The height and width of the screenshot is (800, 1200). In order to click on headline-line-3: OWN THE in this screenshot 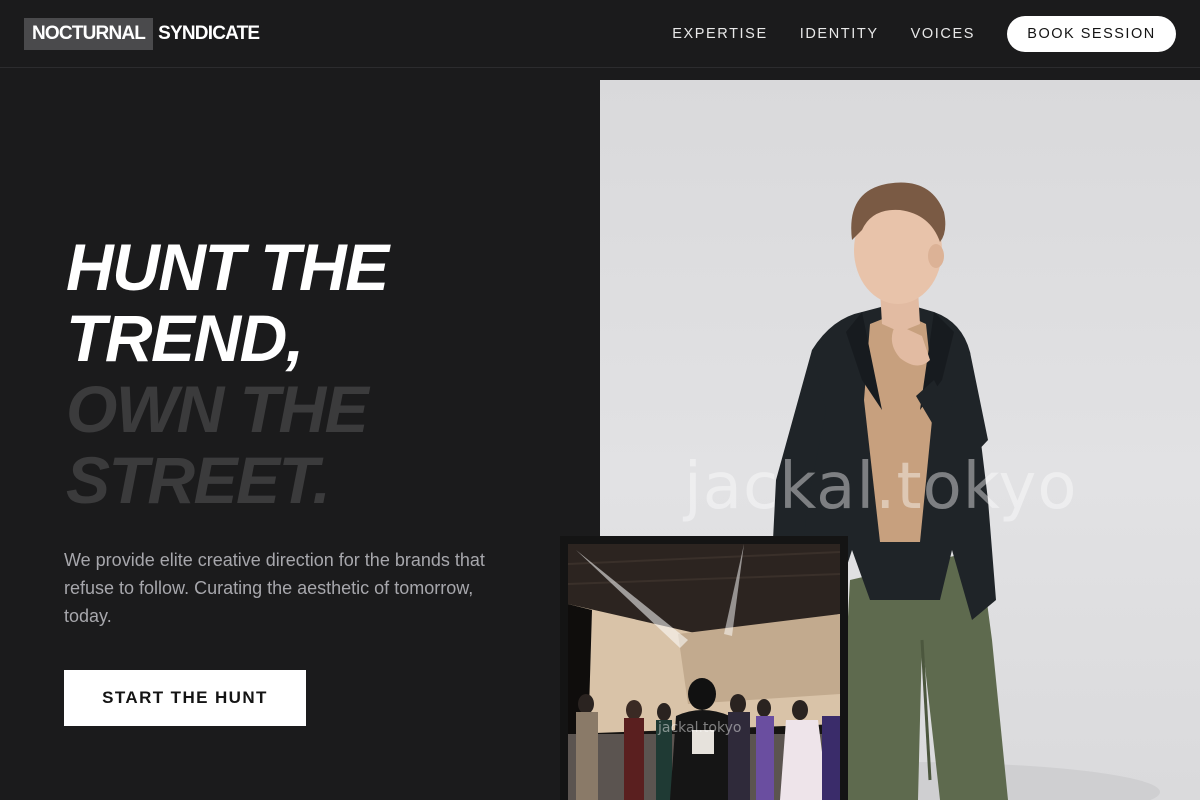, I will do `click(217, 409)`.